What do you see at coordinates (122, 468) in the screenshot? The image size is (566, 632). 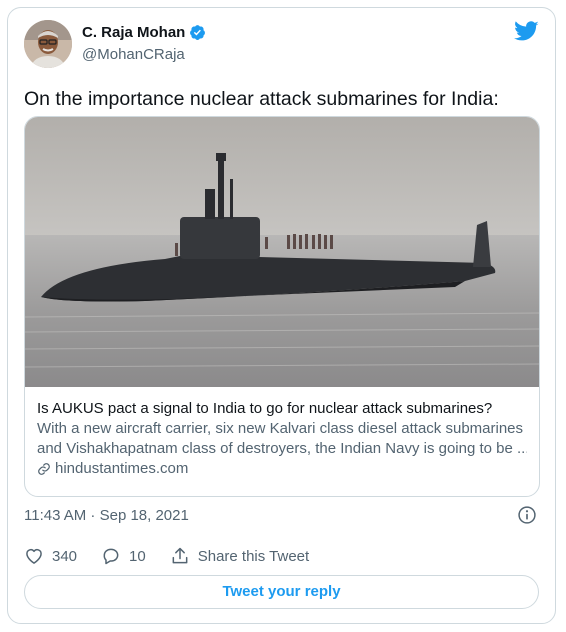 I see `link-domain: hindustantimes.com` at bounding box center [122, 468].